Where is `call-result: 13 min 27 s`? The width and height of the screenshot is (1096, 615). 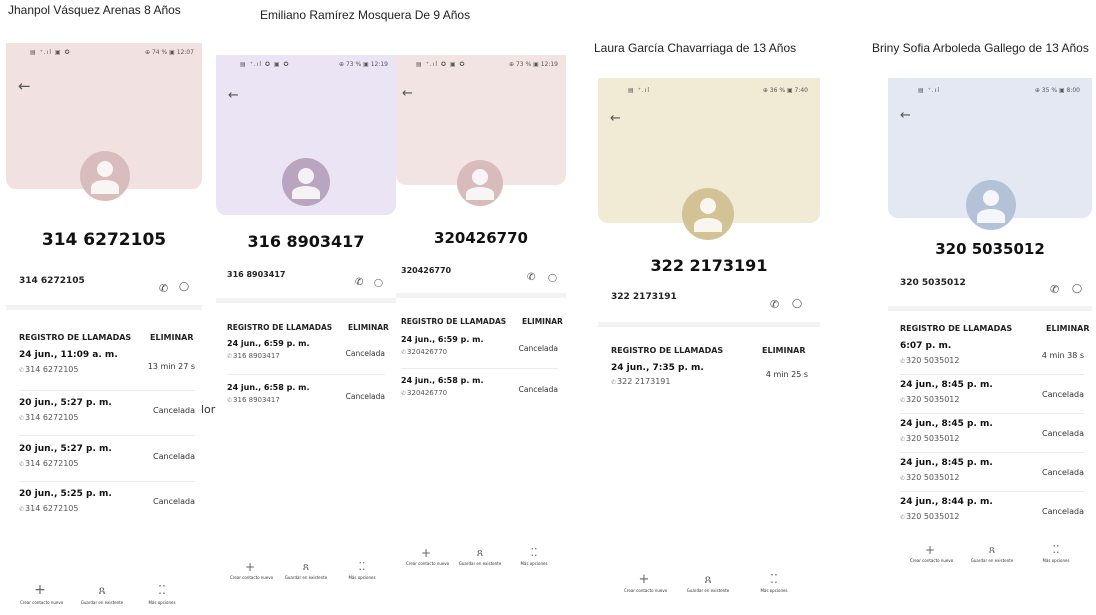
call-result: 13 min 27 s is located at coordinates (171, 366).